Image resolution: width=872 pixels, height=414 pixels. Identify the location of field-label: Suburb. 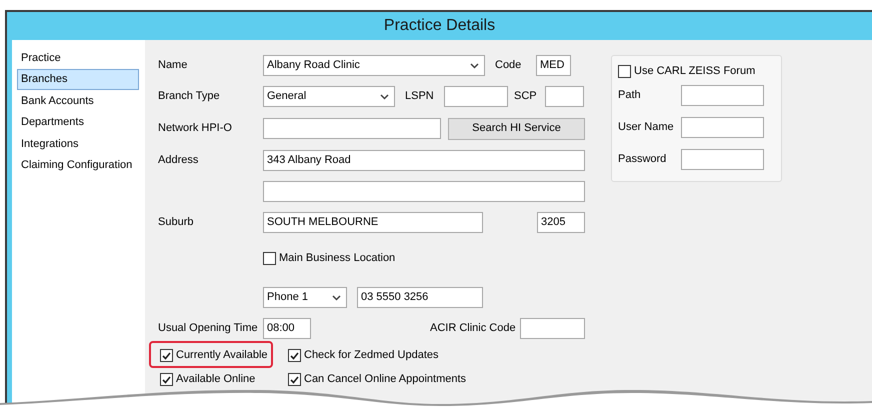
(176, 222).